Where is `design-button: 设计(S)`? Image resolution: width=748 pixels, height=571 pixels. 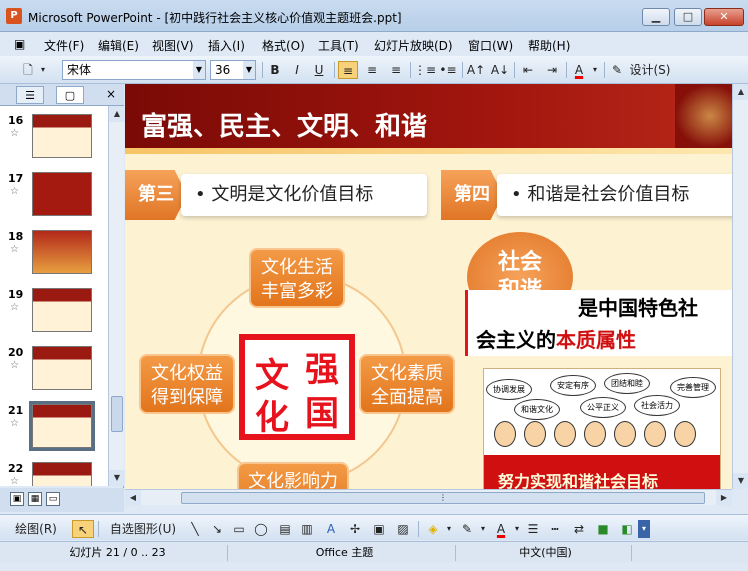 design-button: 设计(S) is located at coordinates (650, 70).